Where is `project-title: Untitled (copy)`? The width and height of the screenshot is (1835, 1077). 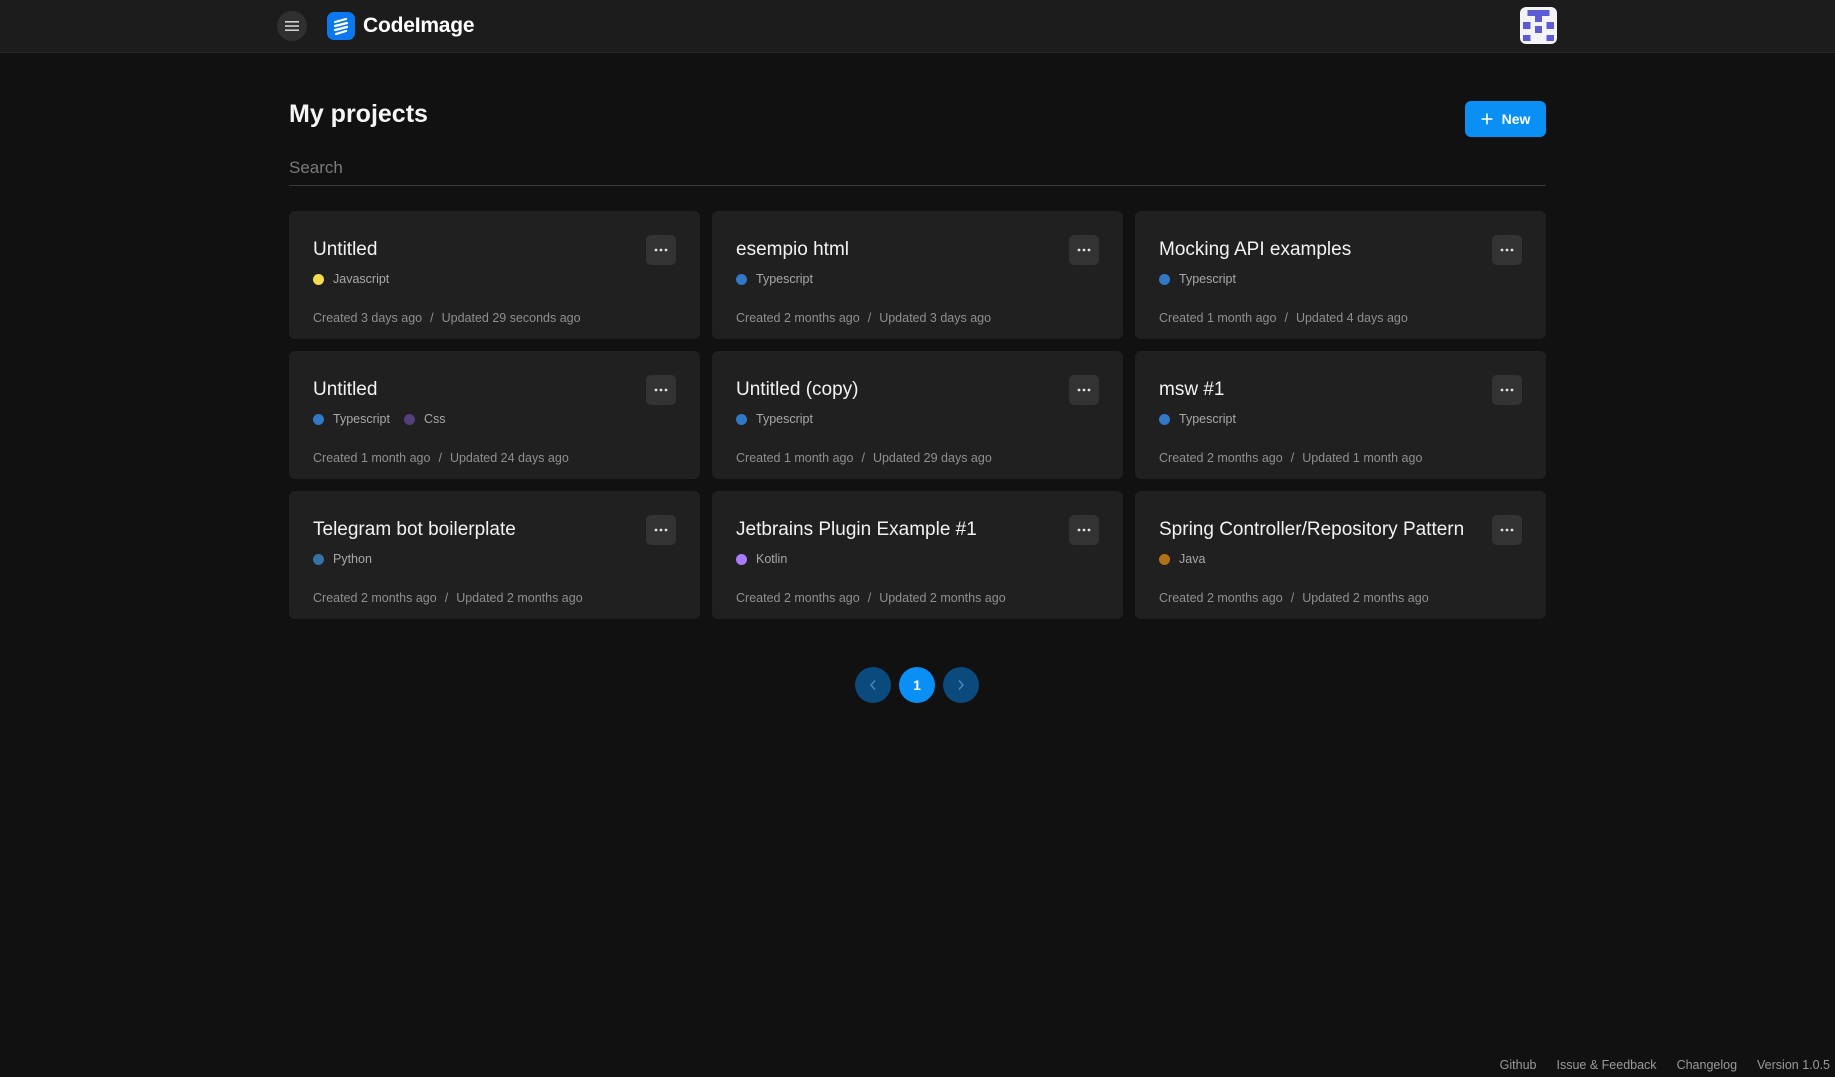 project-title: Untitled (copy) is located at coordinates (797, 389).